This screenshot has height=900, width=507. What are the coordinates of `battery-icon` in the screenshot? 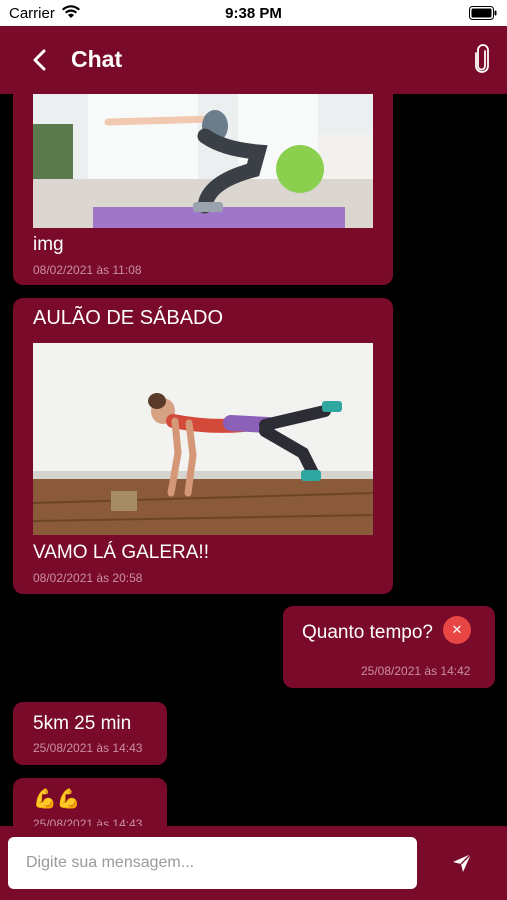 It's located at (483, 13).